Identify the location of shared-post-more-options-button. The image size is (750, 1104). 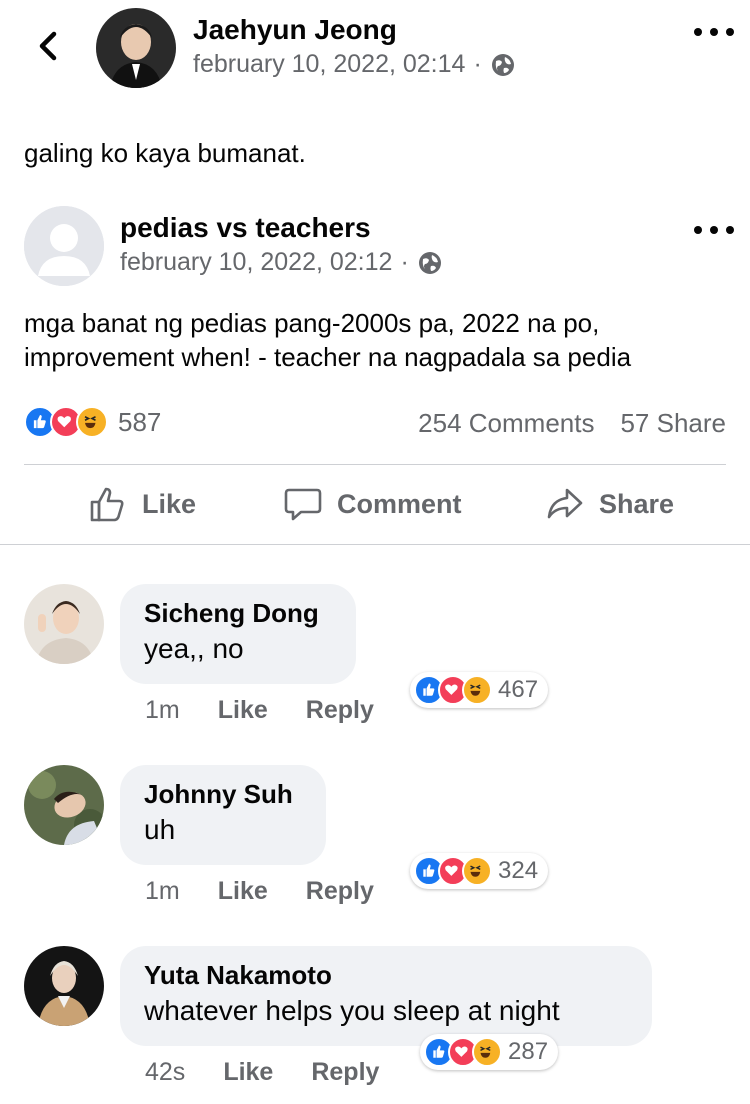
(714, 230).